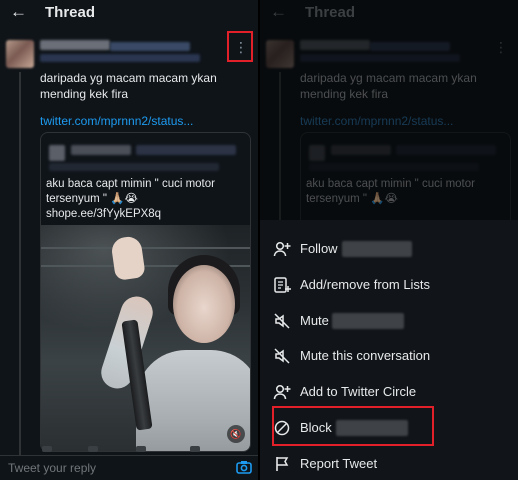 The height and width of the screenshot is (480, 518). I want to click on thread-connector, so click(20, 264).